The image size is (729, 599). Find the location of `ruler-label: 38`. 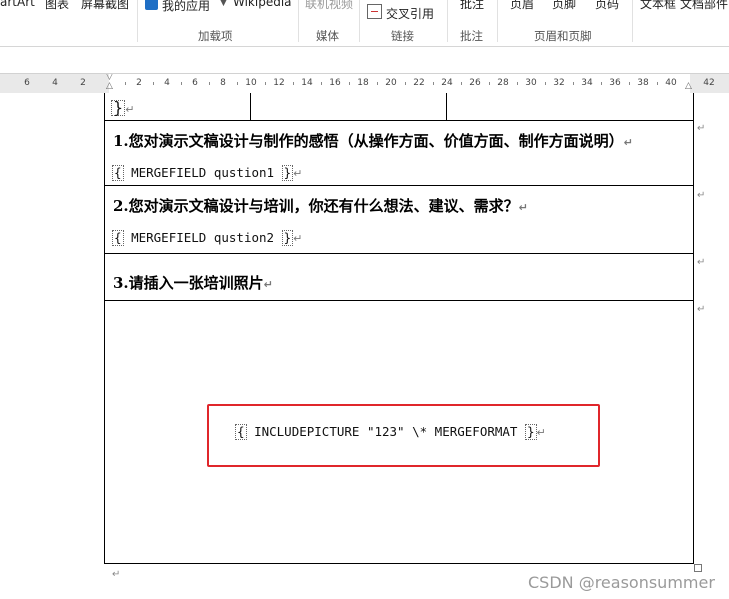

ruler-label: 38 is located at coordinates (643, 83).